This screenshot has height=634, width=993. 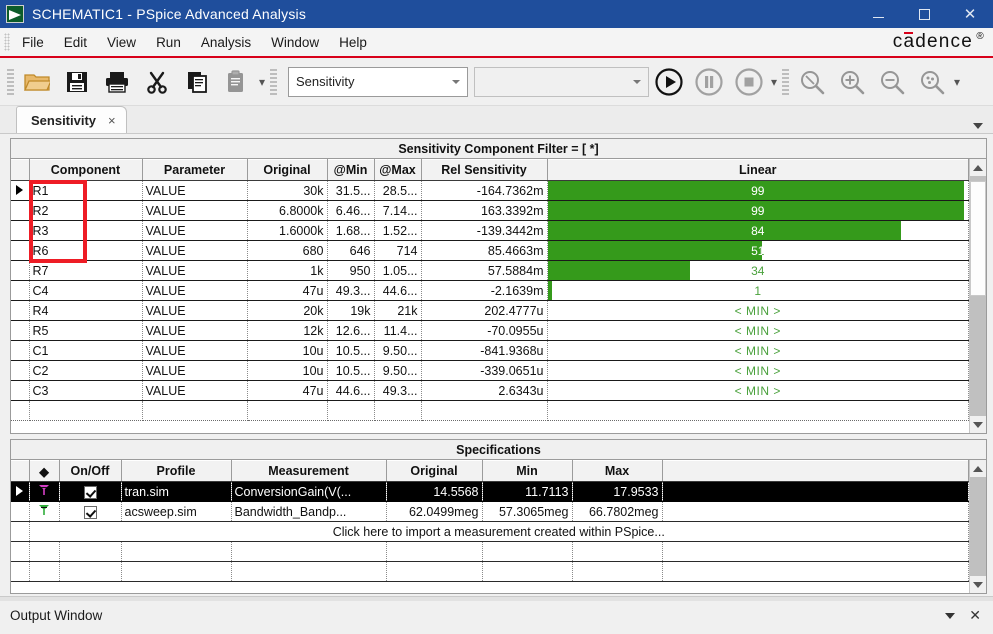 I want to click on column-header-marker: ◆, so click(x=44, y=471).